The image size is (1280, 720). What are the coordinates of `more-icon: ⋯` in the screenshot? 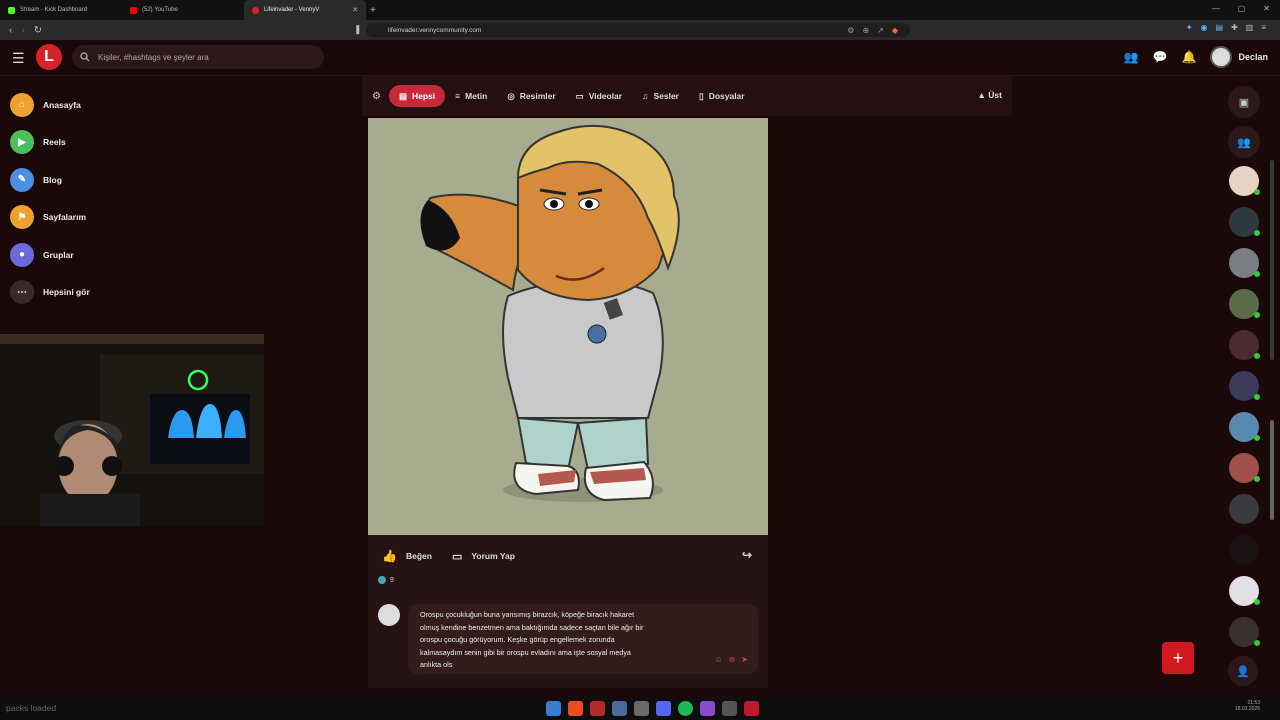 It's located at (22, 292).